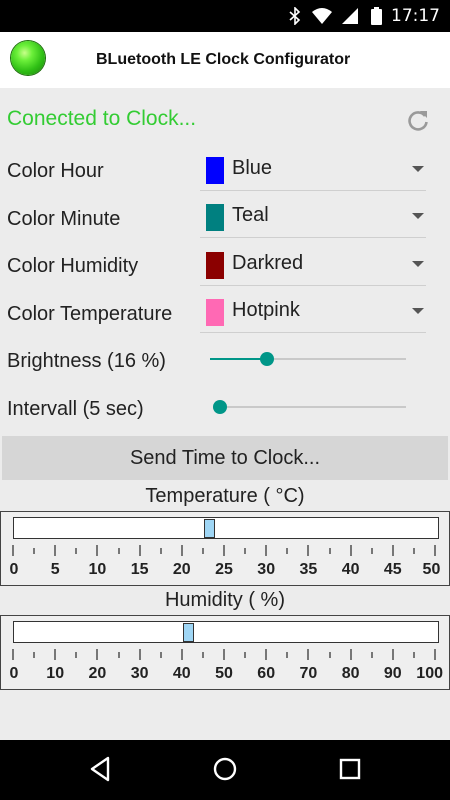 This screenshot has width=450, height=800. Describe the element at coordinates (313, 313) in the screenshot. I see `color-temperature-spinner: Hotpink` at that location.